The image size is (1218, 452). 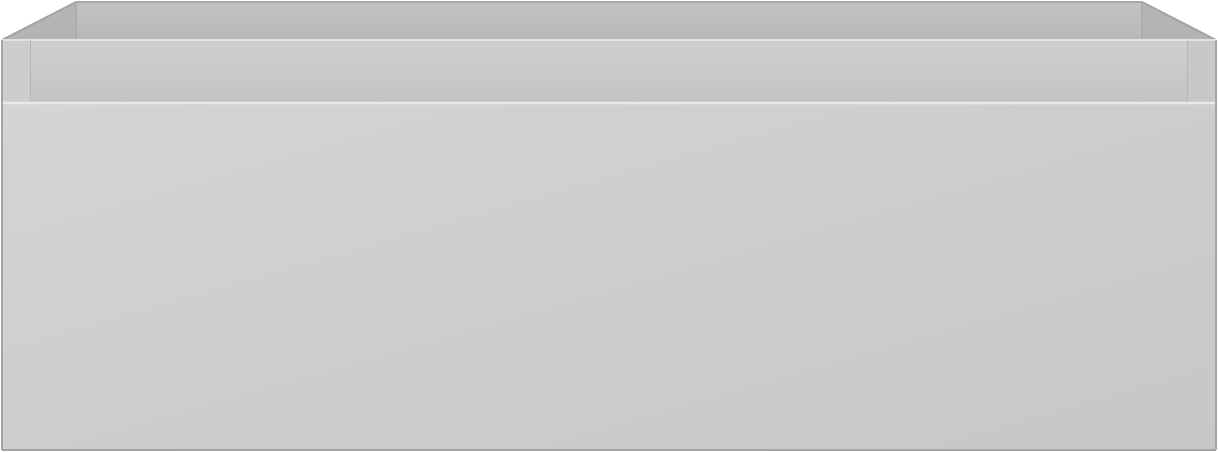 I want to click on drawer-inner-back, so click(x=609, y=21).